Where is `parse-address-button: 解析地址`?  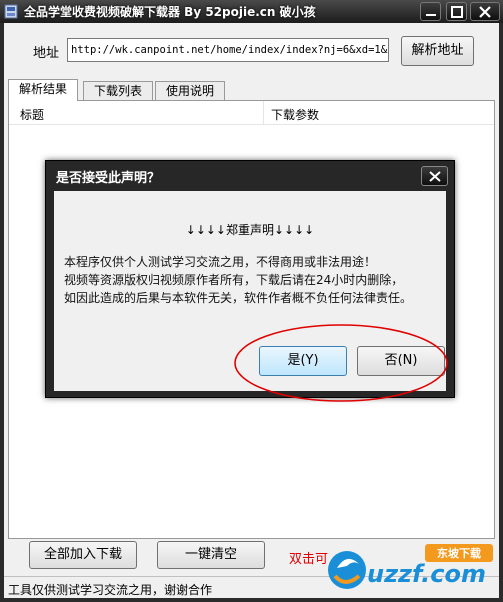
parse-address-button: 解析地址 is located at coordinates (437, 51).